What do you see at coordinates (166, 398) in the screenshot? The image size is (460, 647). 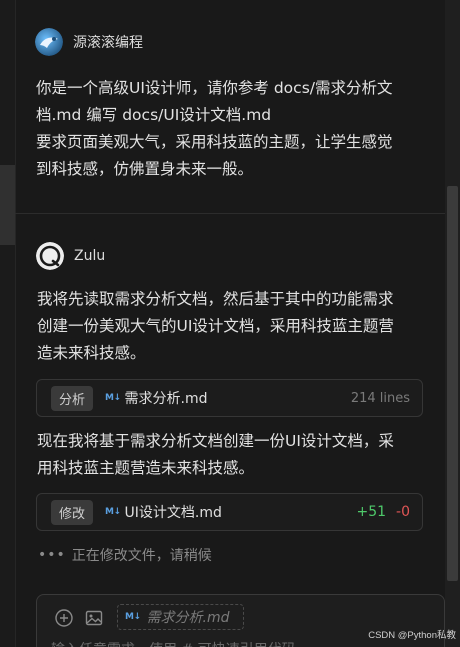 I see `read-file-name: 需求分析.md` at bounding box center [166, 398].